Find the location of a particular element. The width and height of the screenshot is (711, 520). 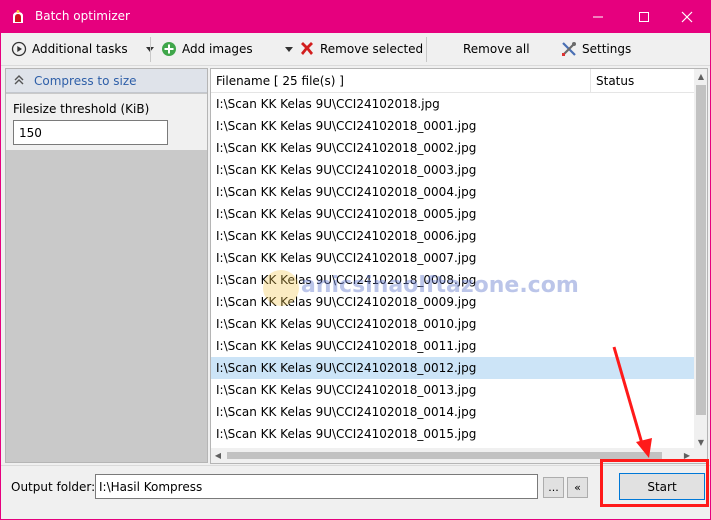

remove-all-label: Remove all is located at coordinates (496, 49).